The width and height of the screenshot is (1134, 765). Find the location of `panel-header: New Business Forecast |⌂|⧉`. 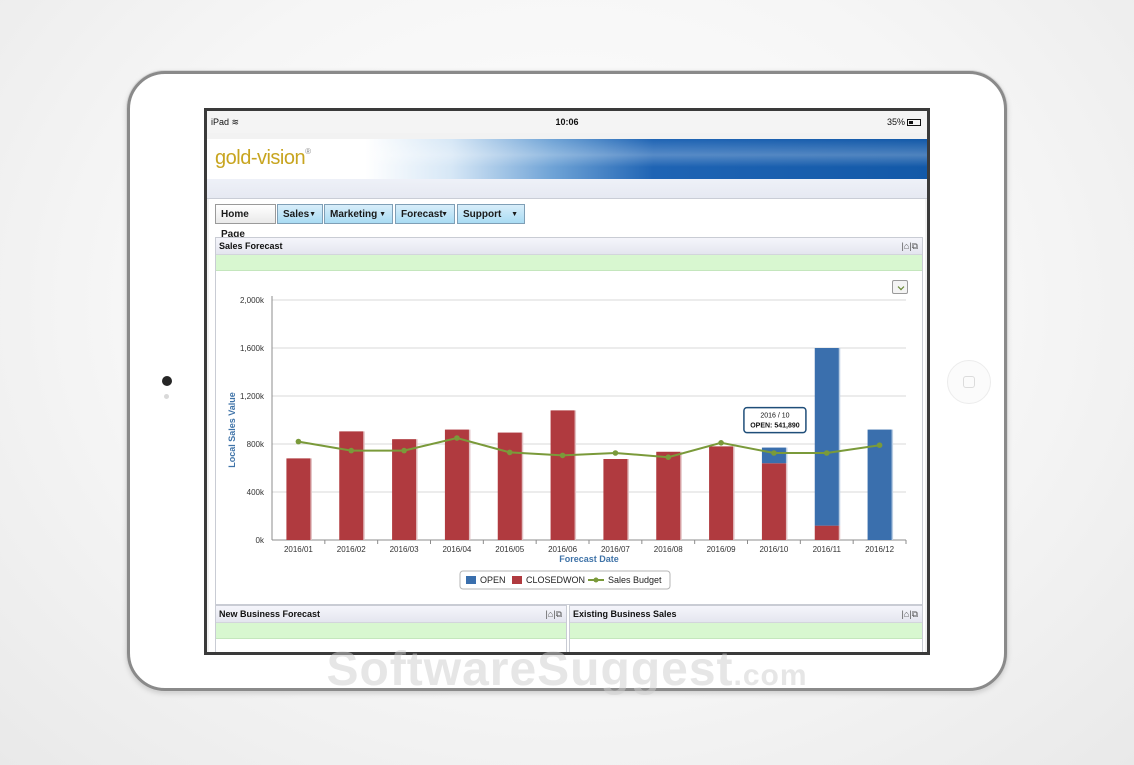

panel-header: New Business Forecast |⌂|⧉ is located at coordinates (391, 614).